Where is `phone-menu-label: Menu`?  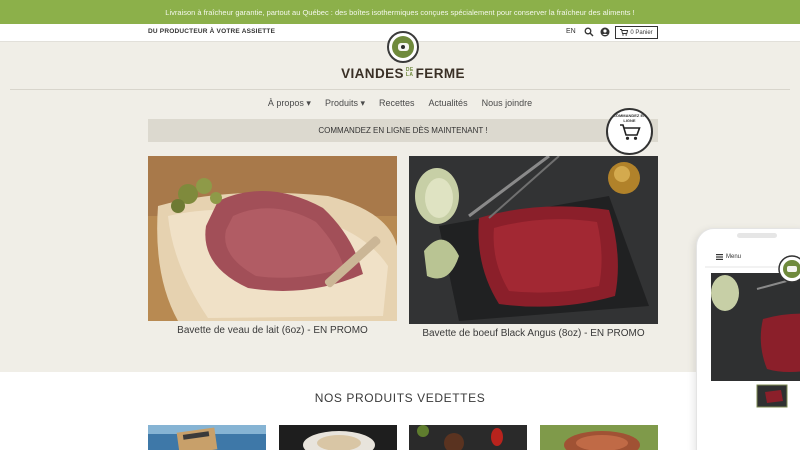
phone-menu-label: Menu is located at coordinates (734, 257).